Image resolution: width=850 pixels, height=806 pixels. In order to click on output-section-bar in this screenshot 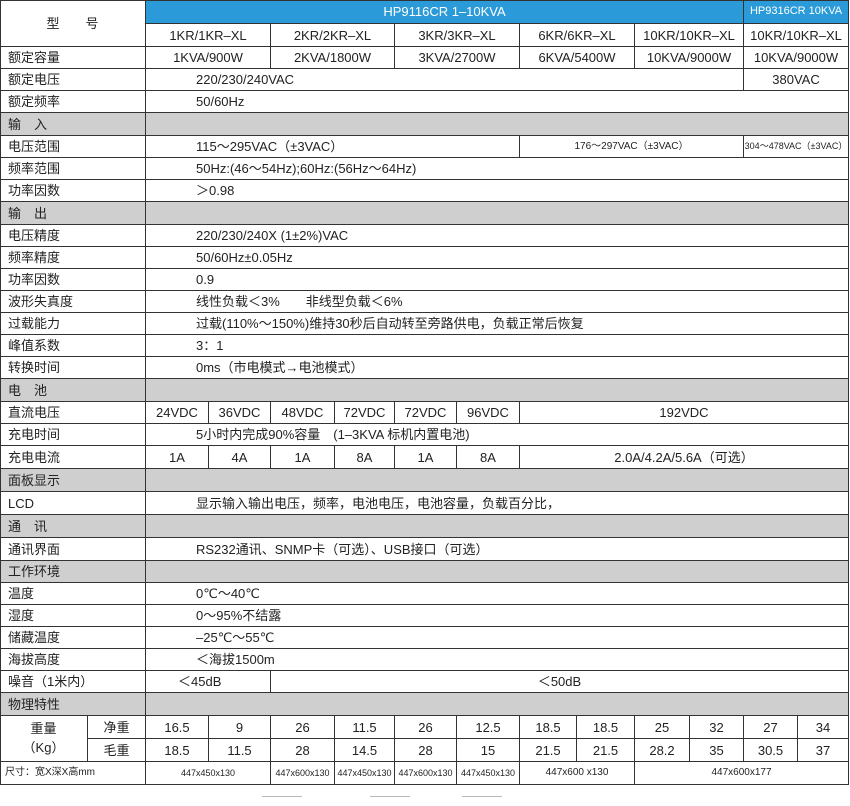, I will do `click(497, 213)`.